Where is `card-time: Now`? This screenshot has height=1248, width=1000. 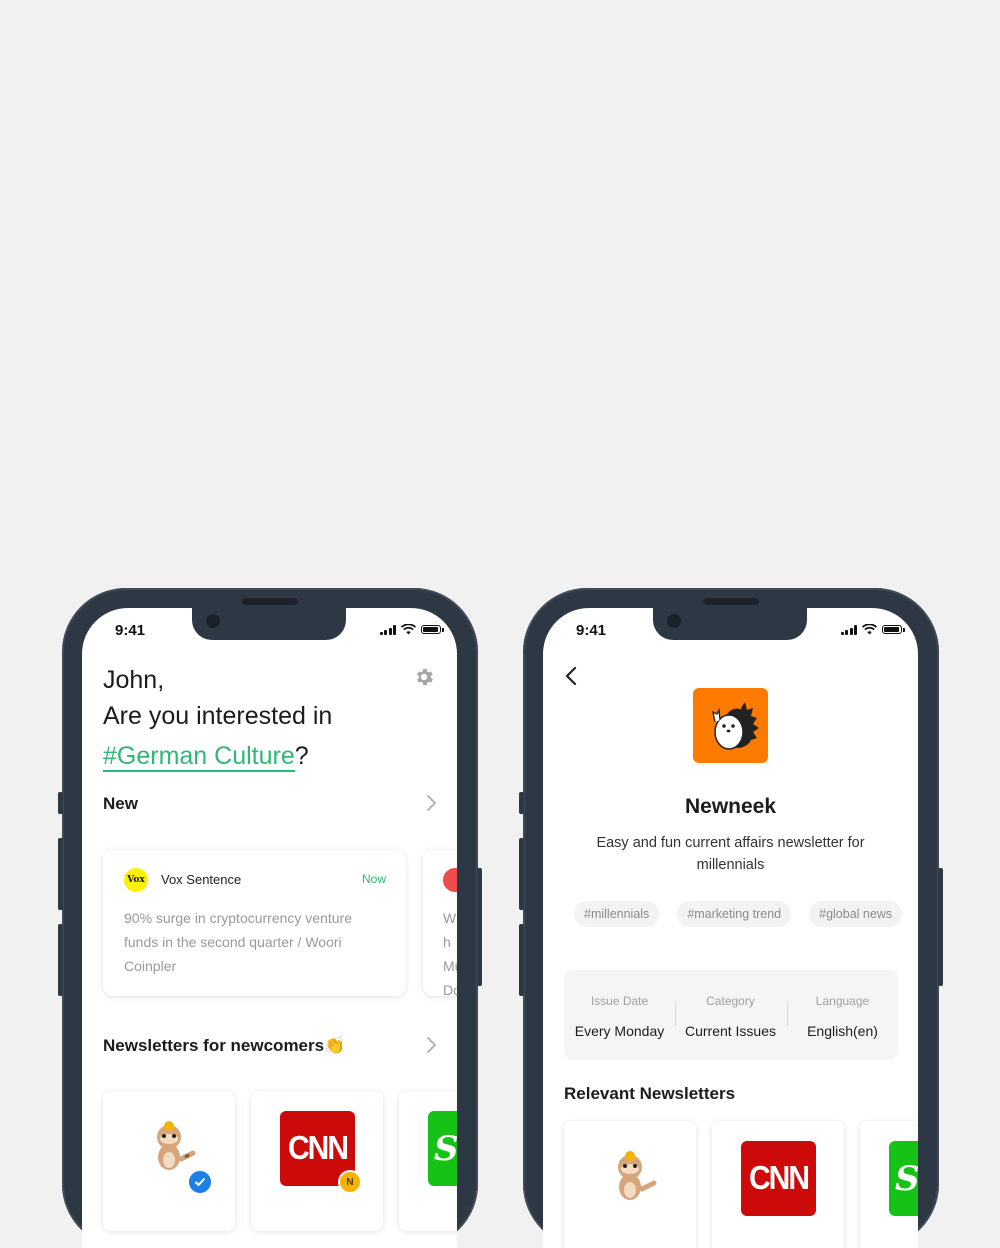 card-time: Now is located at coordinates (373, 879).